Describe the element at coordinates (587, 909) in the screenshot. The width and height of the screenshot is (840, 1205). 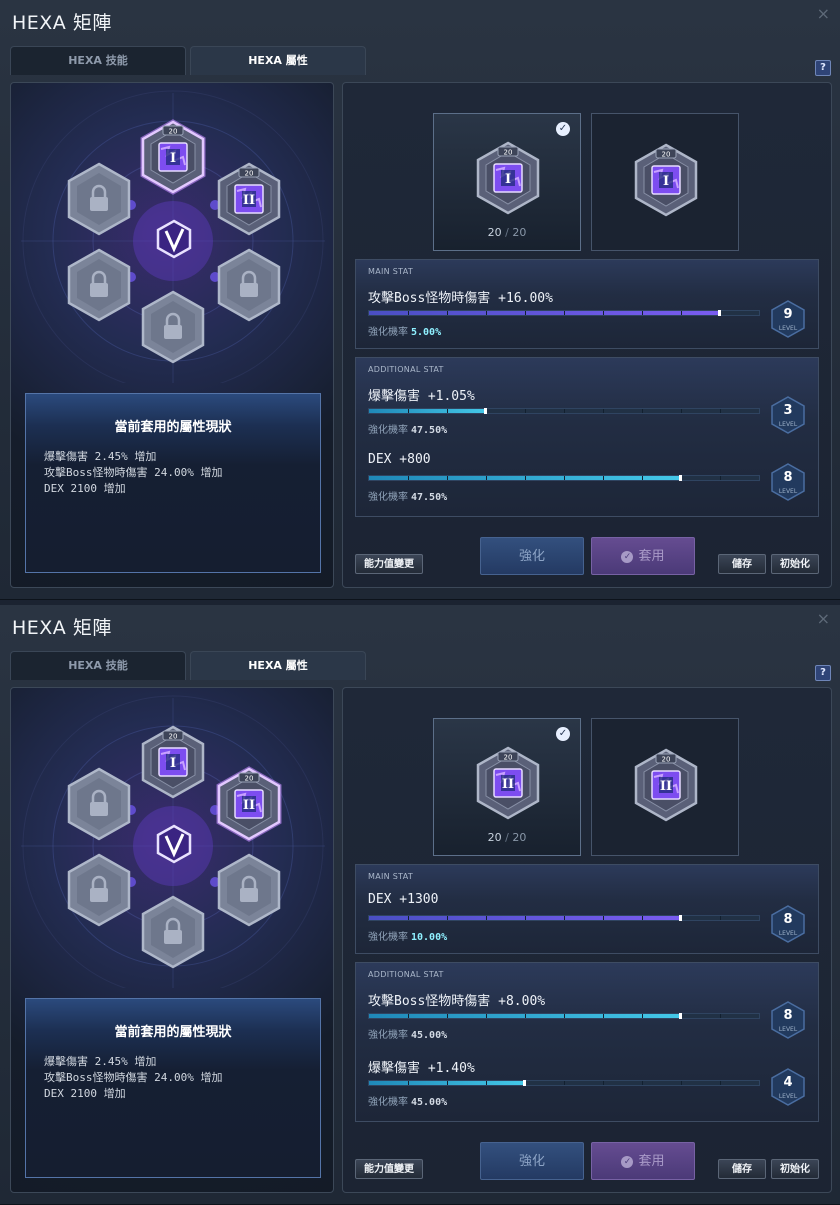
I see `main-stat-box: MAIN STAT DEX +1300 強化機率 10.00% 8 LEVEL` at that location.